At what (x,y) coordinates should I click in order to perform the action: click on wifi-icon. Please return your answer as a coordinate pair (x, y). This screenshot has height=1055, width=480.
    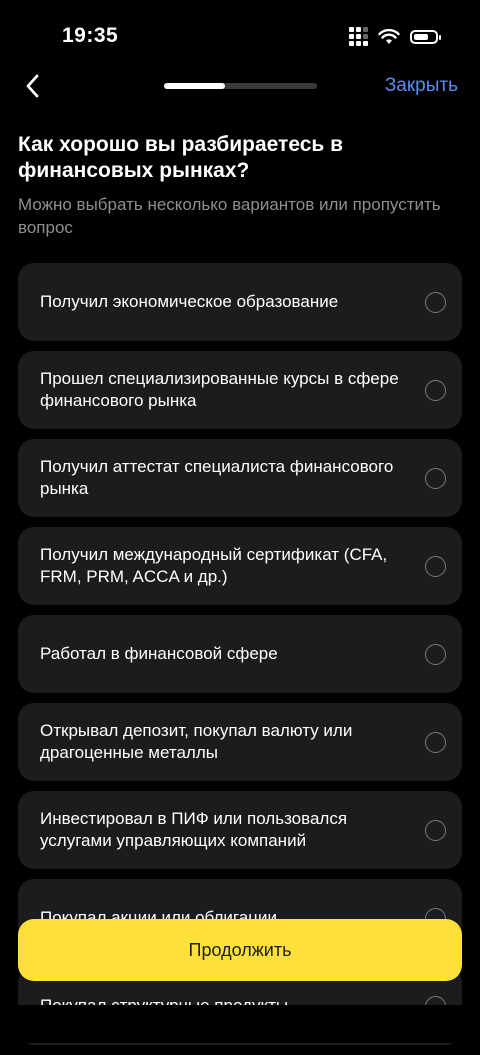
    Looking at the image, I should click on (389, 36).